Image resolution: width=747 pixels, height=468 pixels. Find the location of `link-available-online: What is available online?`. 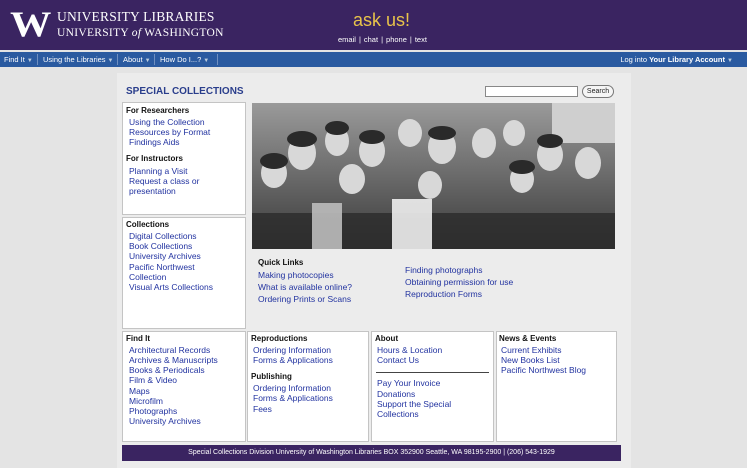

link-available-online: What is available online? is located at coordinates (305, 287).